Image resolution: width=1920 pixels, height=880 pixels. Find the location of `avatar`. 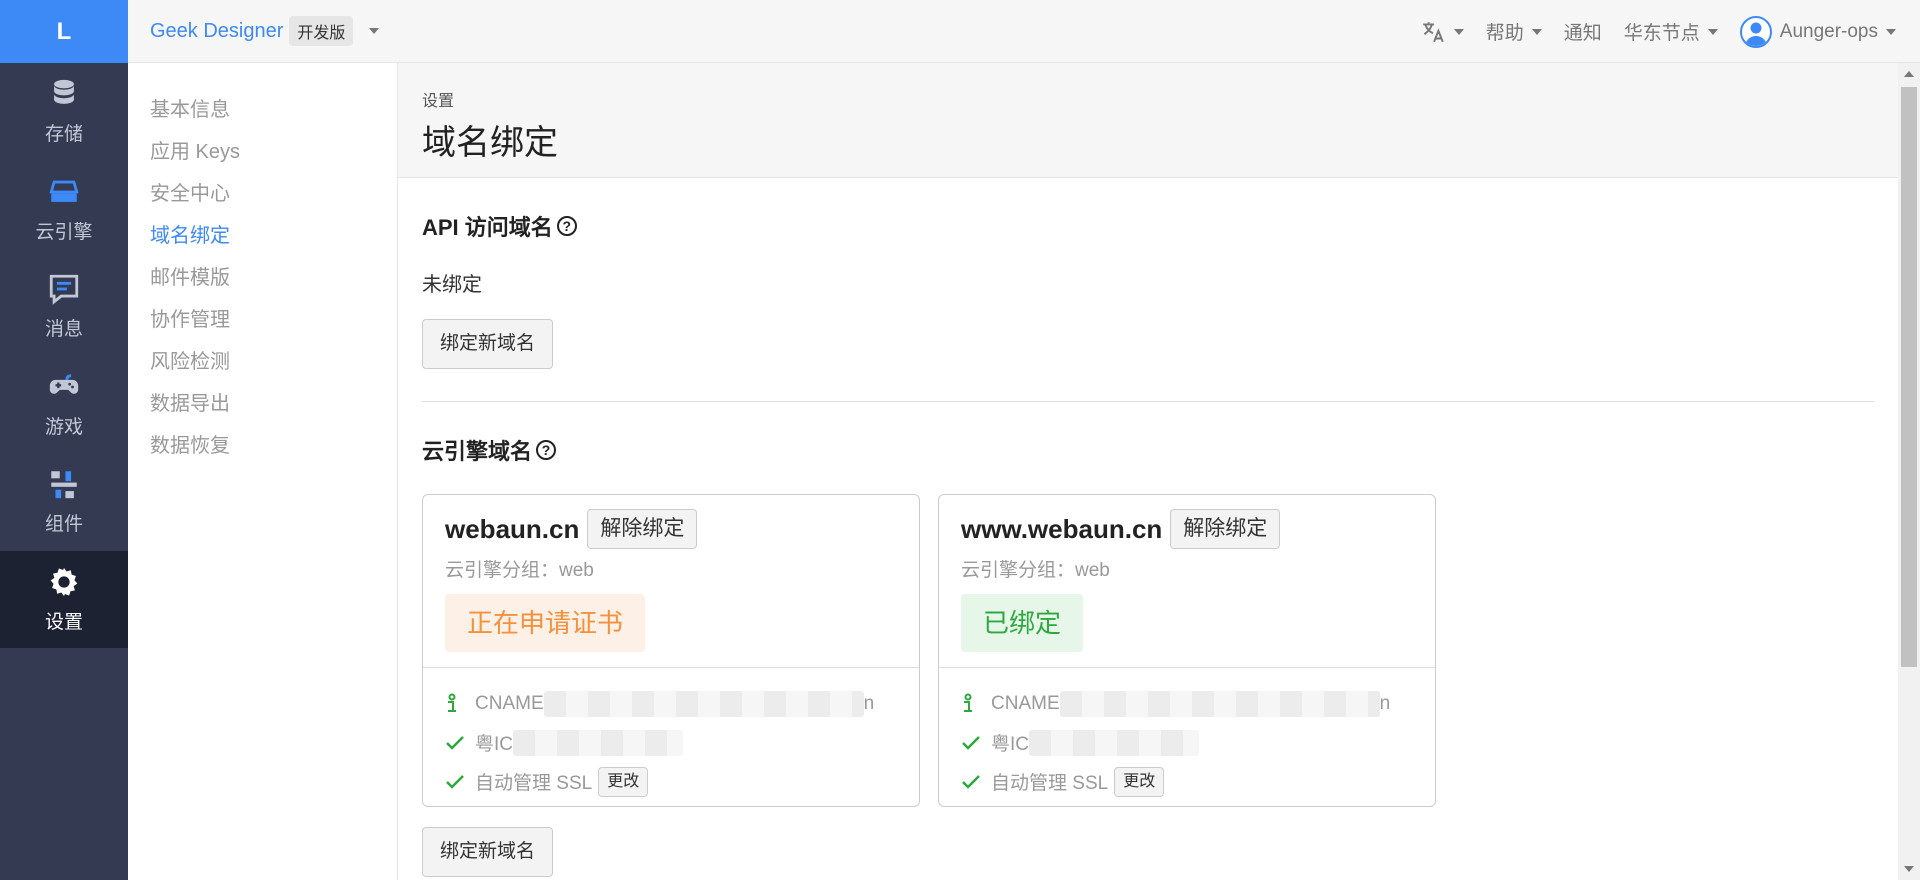

avatar is located at coordinates (1755, 31).